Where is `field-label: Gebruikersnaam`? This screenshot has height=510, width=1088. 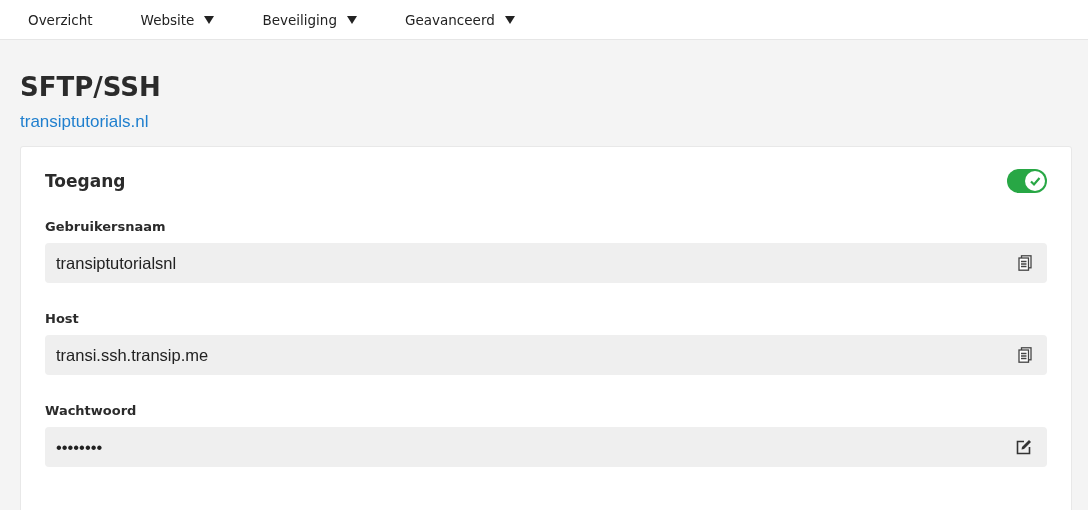 field-label: Gebruikersnaam is located at coordinates (106, 226).